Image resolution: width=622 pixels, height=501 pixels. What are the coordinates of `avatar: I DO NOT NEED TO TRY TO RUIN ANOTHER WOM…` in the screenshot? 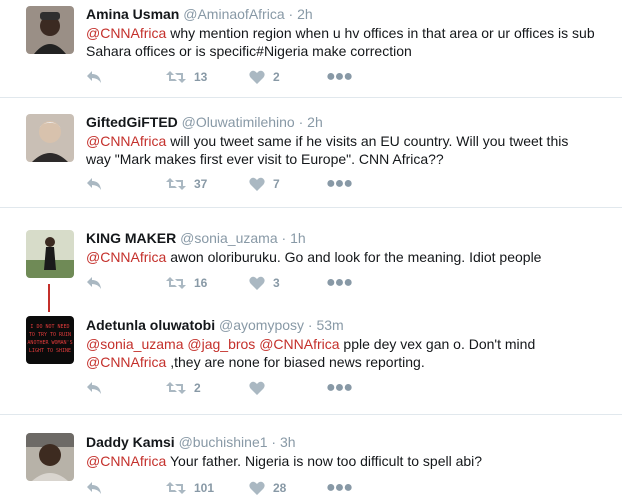 It's located at (50, 340).